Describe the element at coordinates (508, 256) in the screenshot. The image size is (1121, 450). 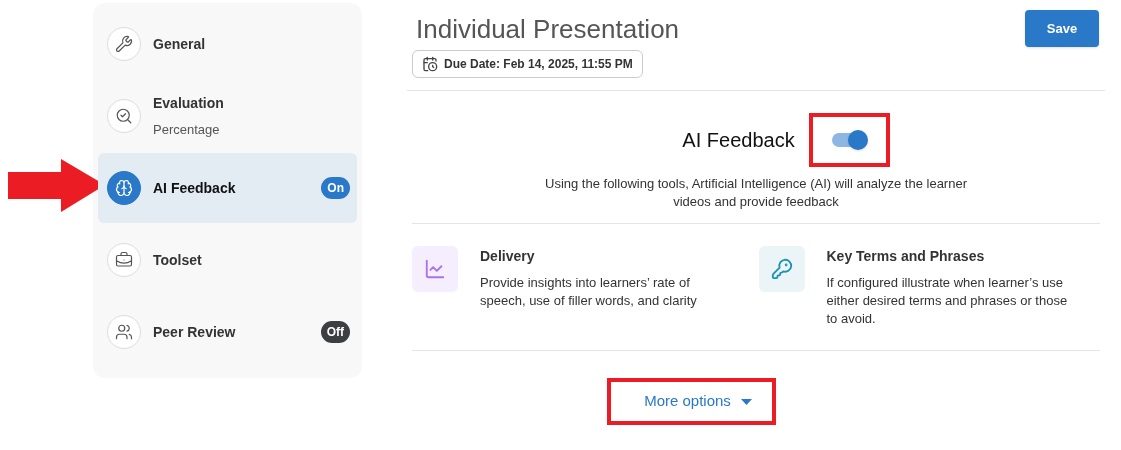
I see `tool-title: Delivery` at that location.